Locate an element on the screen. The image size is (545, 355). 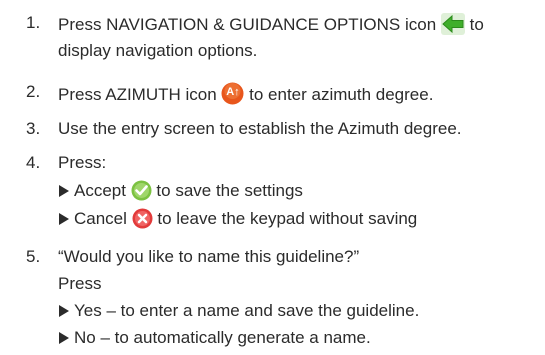
accept-option: Accept to save the settings is located at coordinates (181, 193).